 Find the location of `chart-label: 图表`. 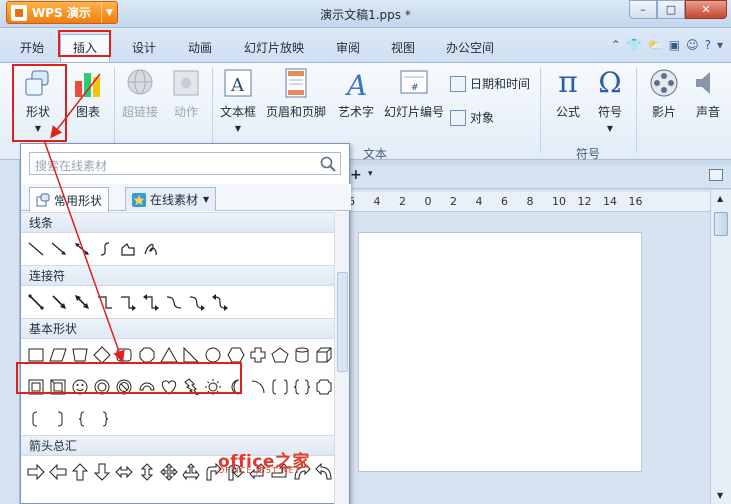

chart-label: 图表 is located at coordinates (87, 112).